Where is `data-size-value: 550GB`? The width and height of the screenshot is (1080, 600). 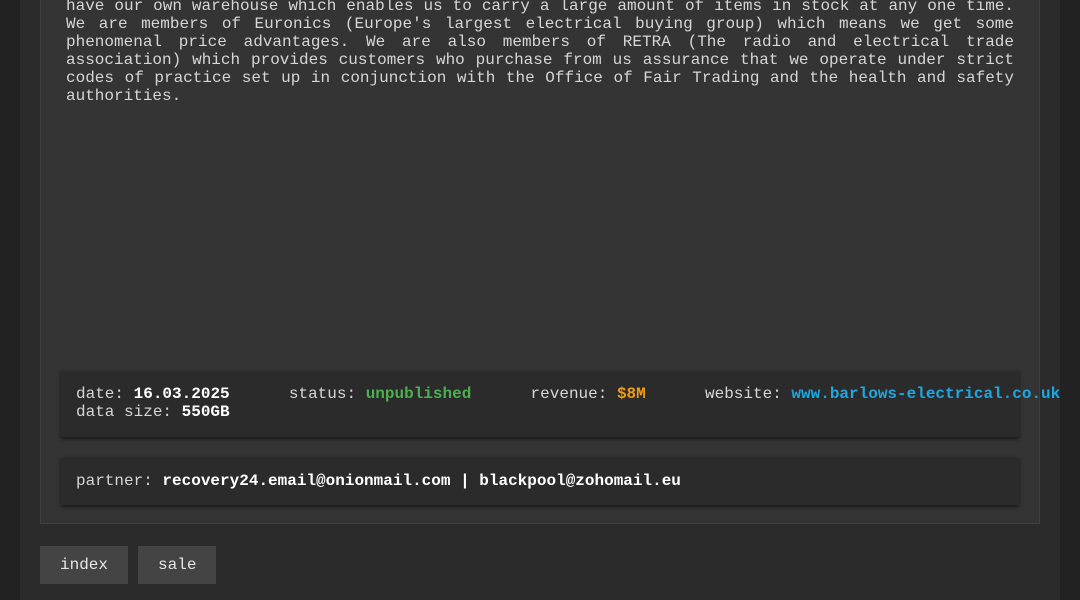 data-size-value: 550GB is located at coordinates (205, 412).